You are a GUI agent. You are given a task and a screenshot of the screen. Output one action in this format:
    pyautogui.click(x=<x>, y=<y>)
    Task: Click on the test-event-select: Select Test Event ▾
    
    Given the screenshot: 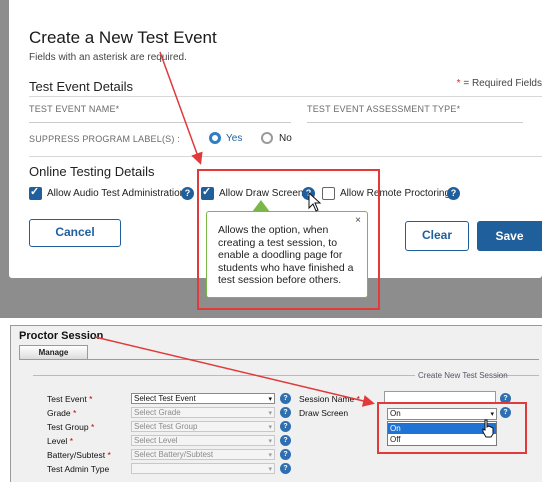 What is the action you would take?
    pyautogui.click(x=203, y=398)
    